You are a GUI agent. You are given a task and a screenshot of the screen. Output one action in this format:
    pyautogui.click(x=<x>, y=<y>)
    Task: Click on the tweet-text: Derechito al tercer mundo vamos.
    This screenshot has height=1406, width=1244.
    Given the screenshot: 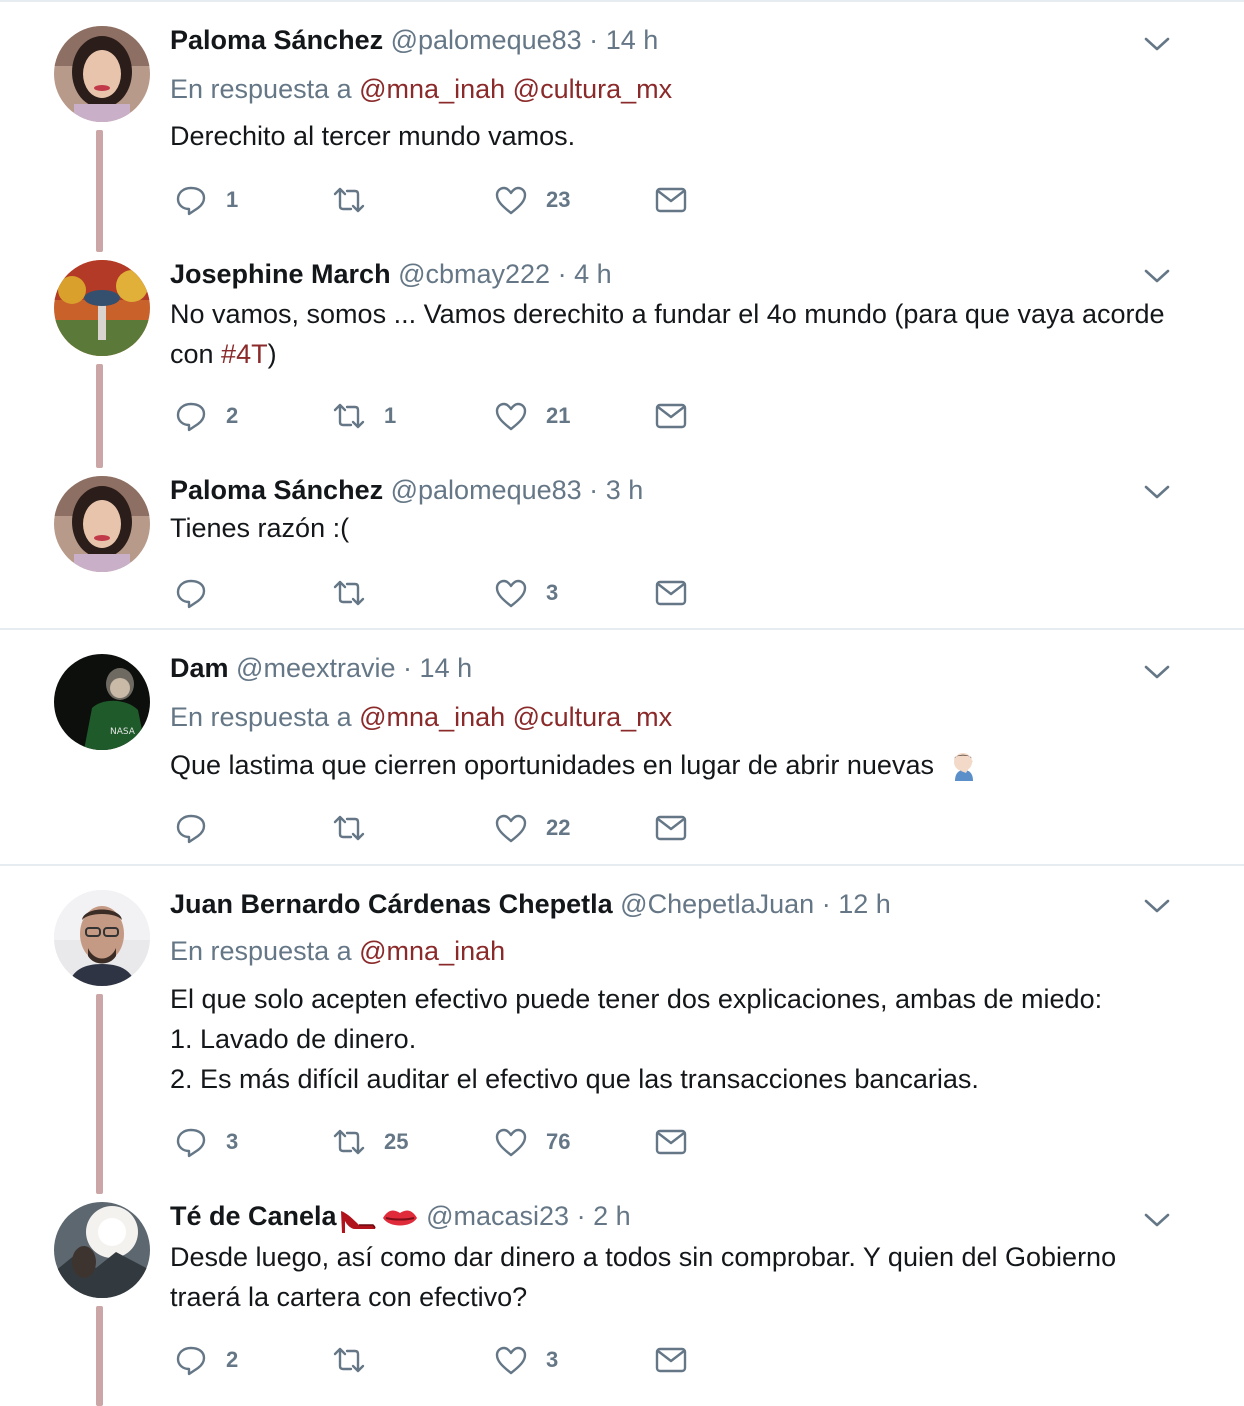 What is the action you would take?
    pyautogui.click(x=373, y=136)
    